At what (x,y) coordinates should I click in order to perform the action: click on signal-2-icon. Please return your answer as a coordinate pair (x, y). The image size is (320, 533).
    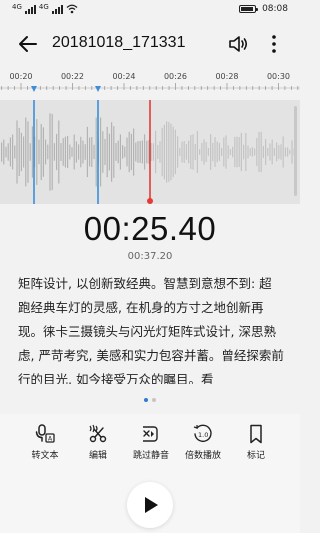
    Looking at the image, I should click on (57, 9).